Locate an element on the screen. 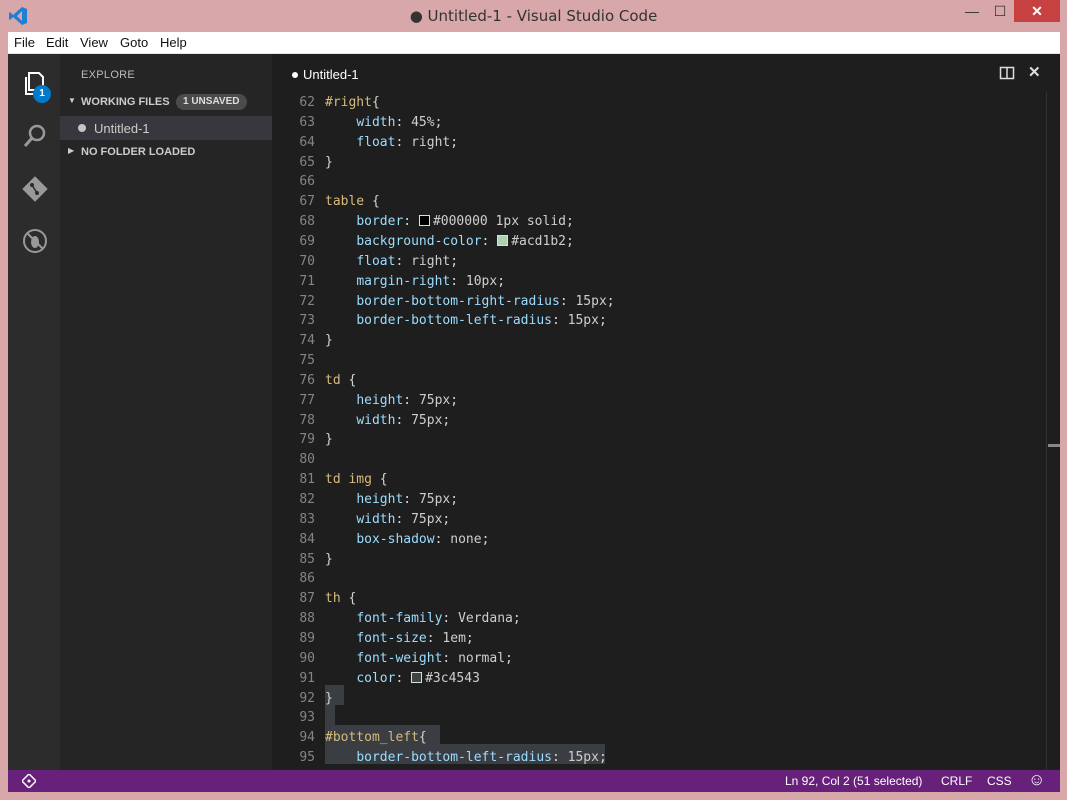 Image resolution: width=1067 pixels, height=800 pixels. code-text: margin-right: 10px; is located at coordinates (431, 281).